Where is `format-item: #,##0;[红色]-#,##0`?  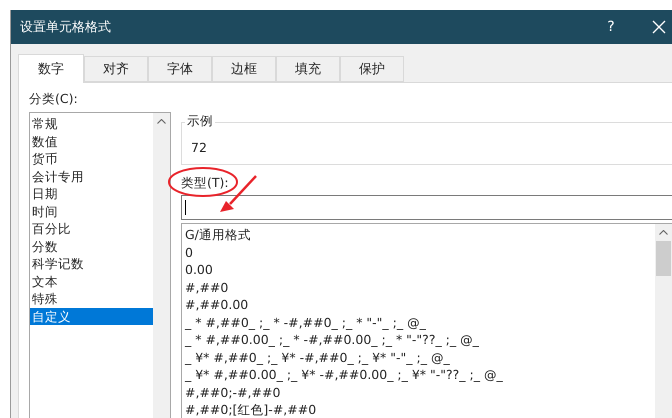 format-item: #,##0;[红色]-#,##0 is located at coordinates (418, 409).